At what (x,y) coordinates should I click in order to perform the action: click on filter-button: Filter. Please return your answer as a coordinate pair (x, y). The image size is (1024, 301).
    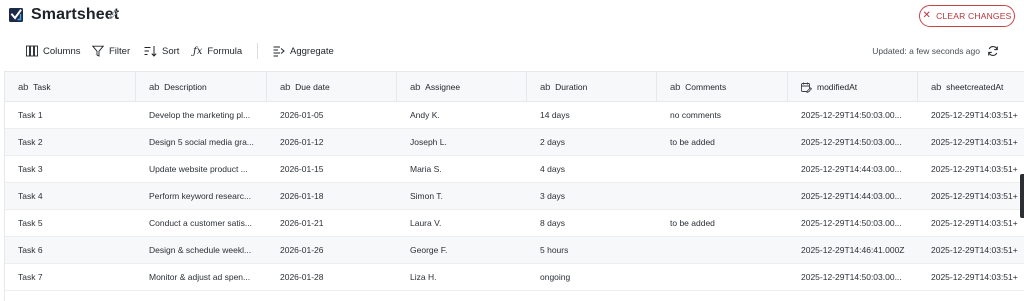
    Looking at the image, I should click on (111, 51).